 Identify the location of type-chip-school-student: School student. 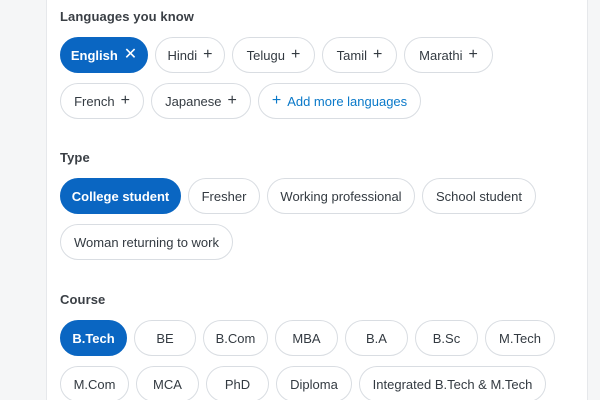
(479, 196).